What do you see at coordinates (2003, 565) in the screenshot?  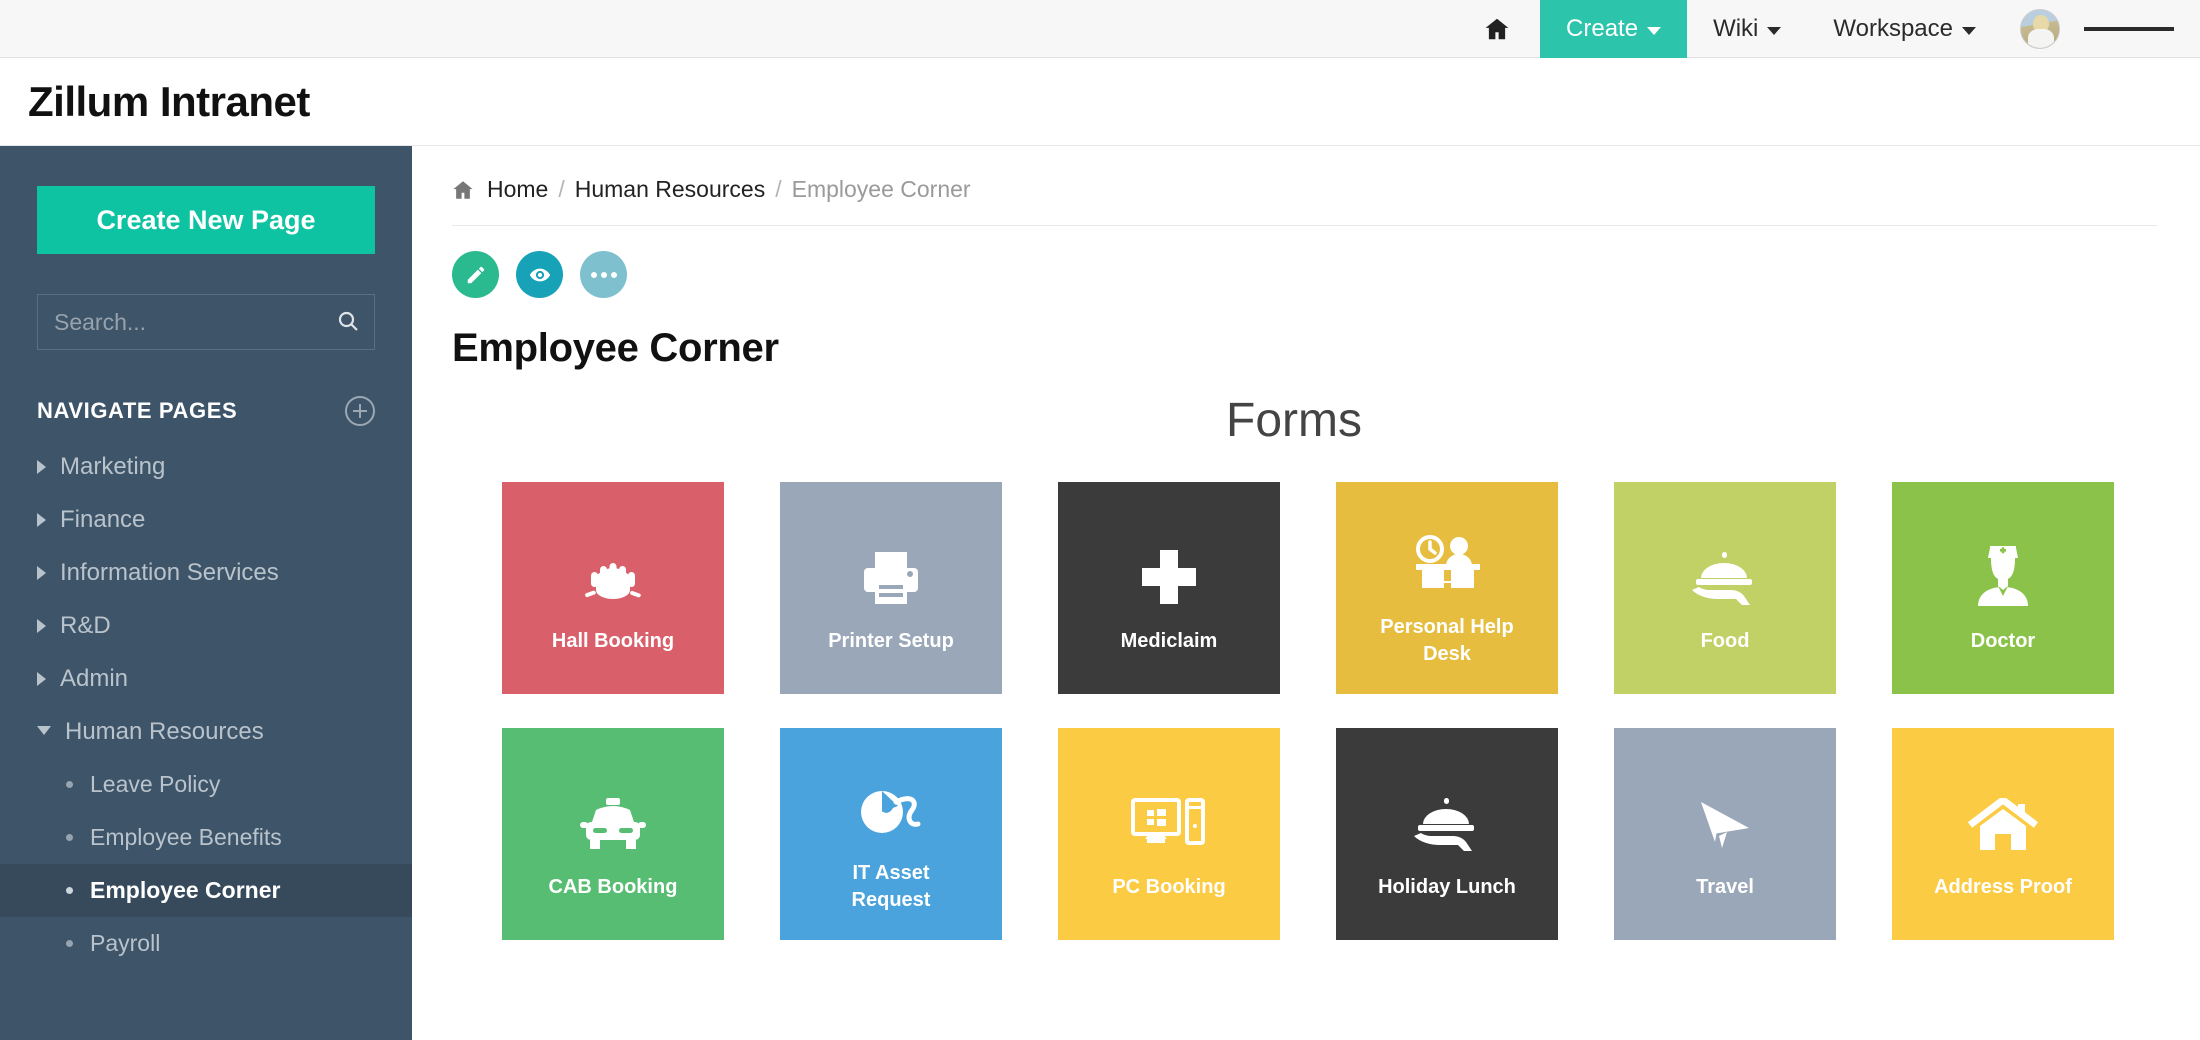 I see `doctor-icon` at bounding box center [2003, 565].